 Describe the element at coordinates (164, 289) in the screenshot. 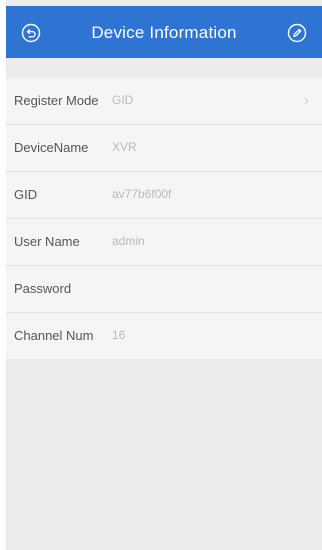

I see `password-row: Password` at that location.